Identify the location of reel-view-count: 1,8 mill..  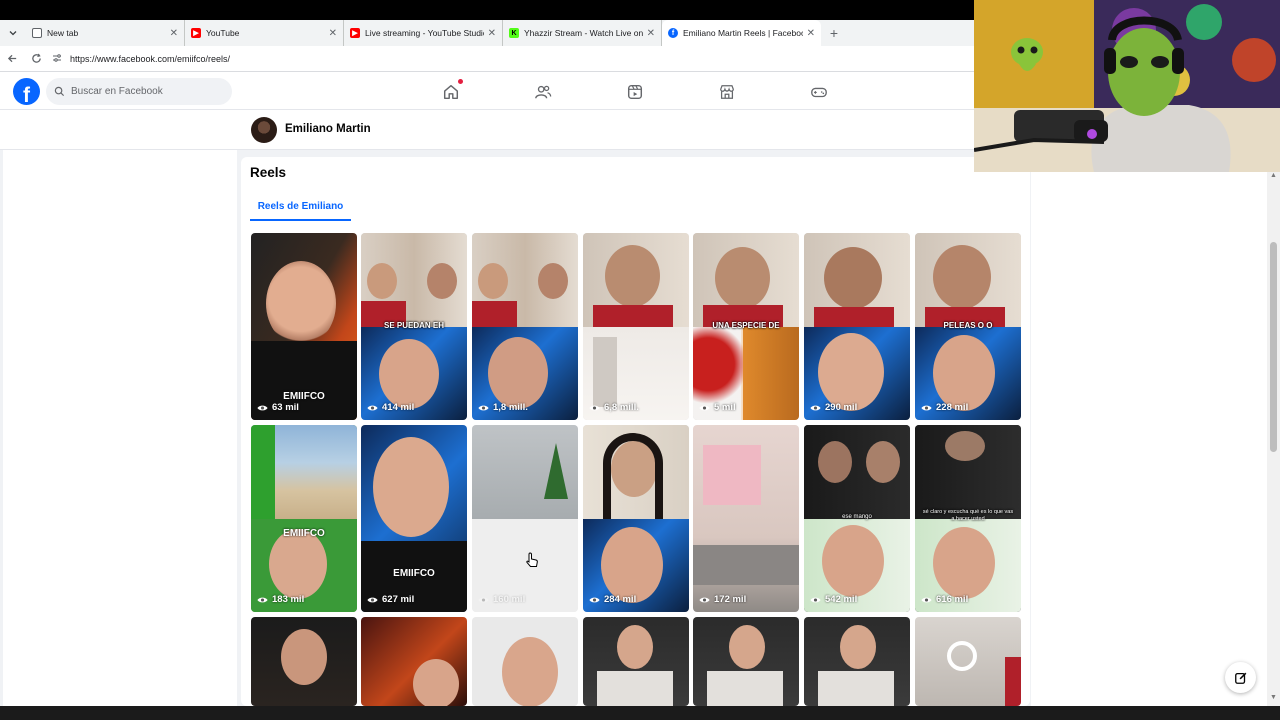
(510, 407).